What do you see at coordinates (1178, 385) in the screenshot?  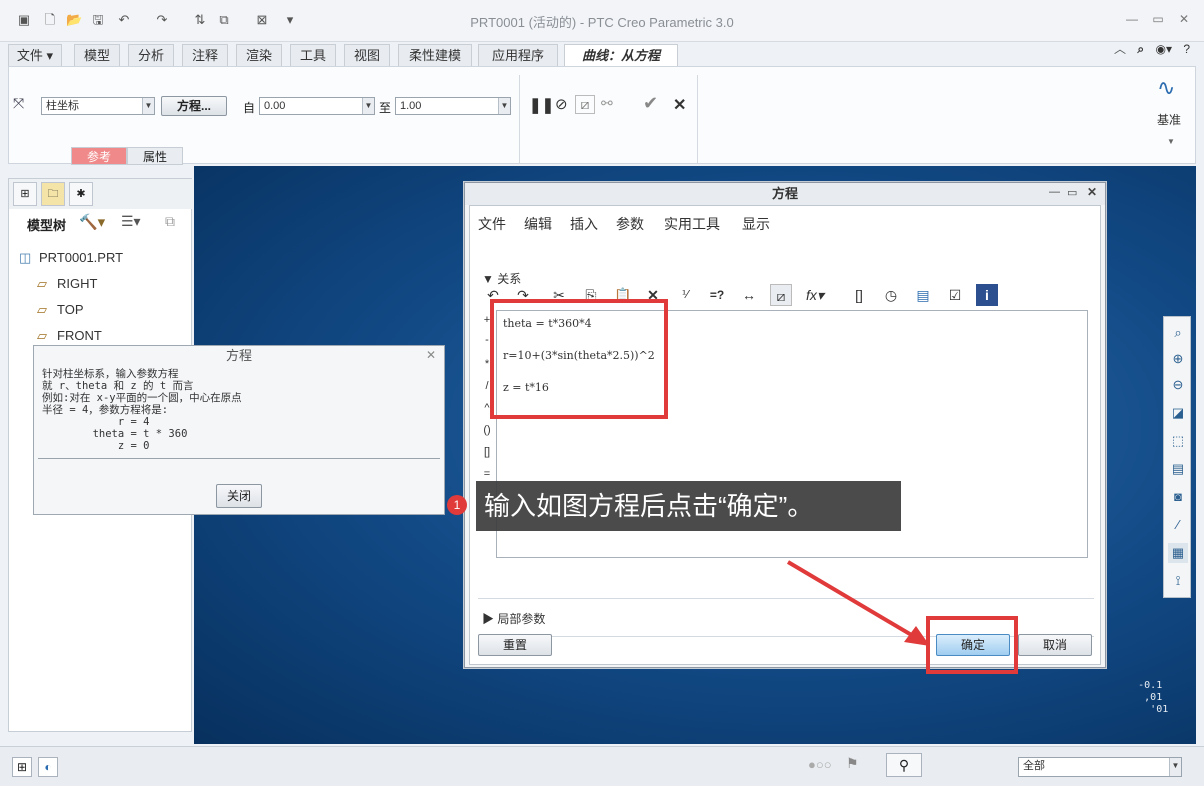 I see `zoom-out-icon: ⊖` at bounding box center [1178, 385].